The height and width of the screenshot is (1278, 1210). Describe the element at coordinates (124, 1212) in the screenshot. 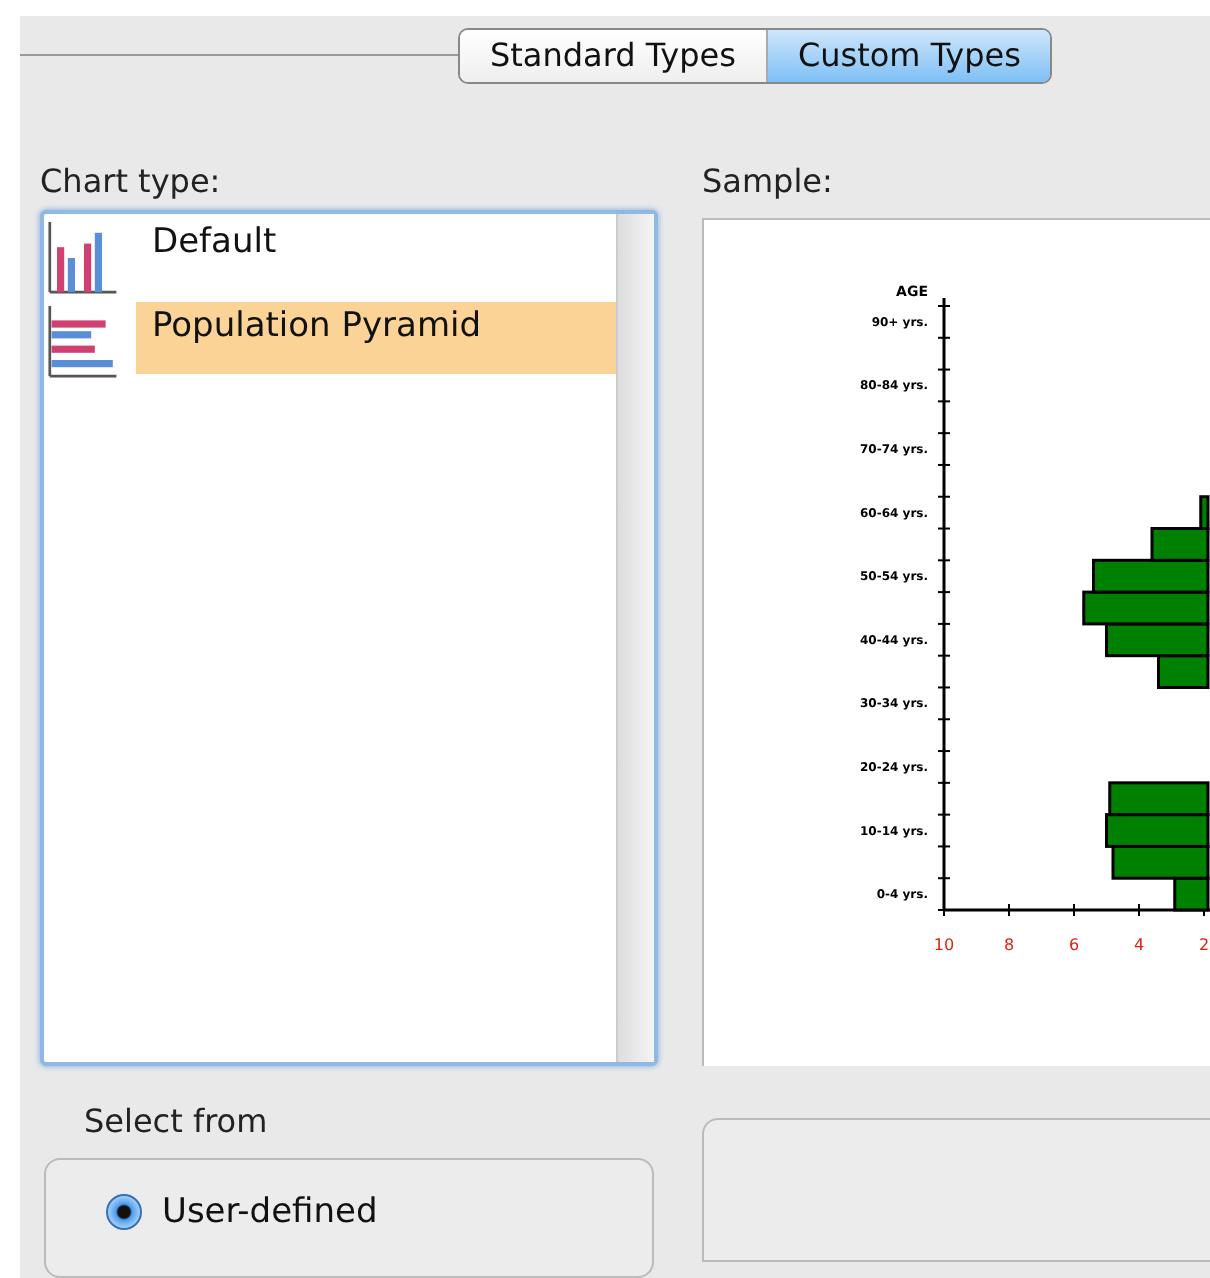

I see `radio-button` at that location.